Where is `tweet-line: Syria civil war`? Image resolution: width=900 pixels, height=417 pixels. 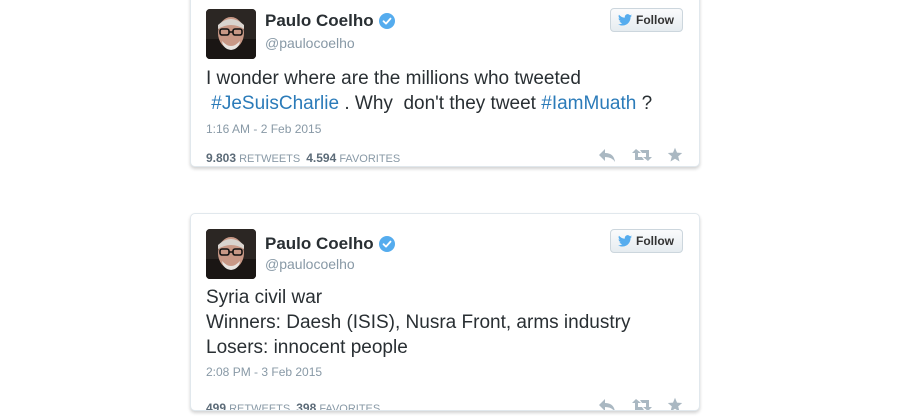 tweet-line: Syria civil war is located at coordinates (264, 297).